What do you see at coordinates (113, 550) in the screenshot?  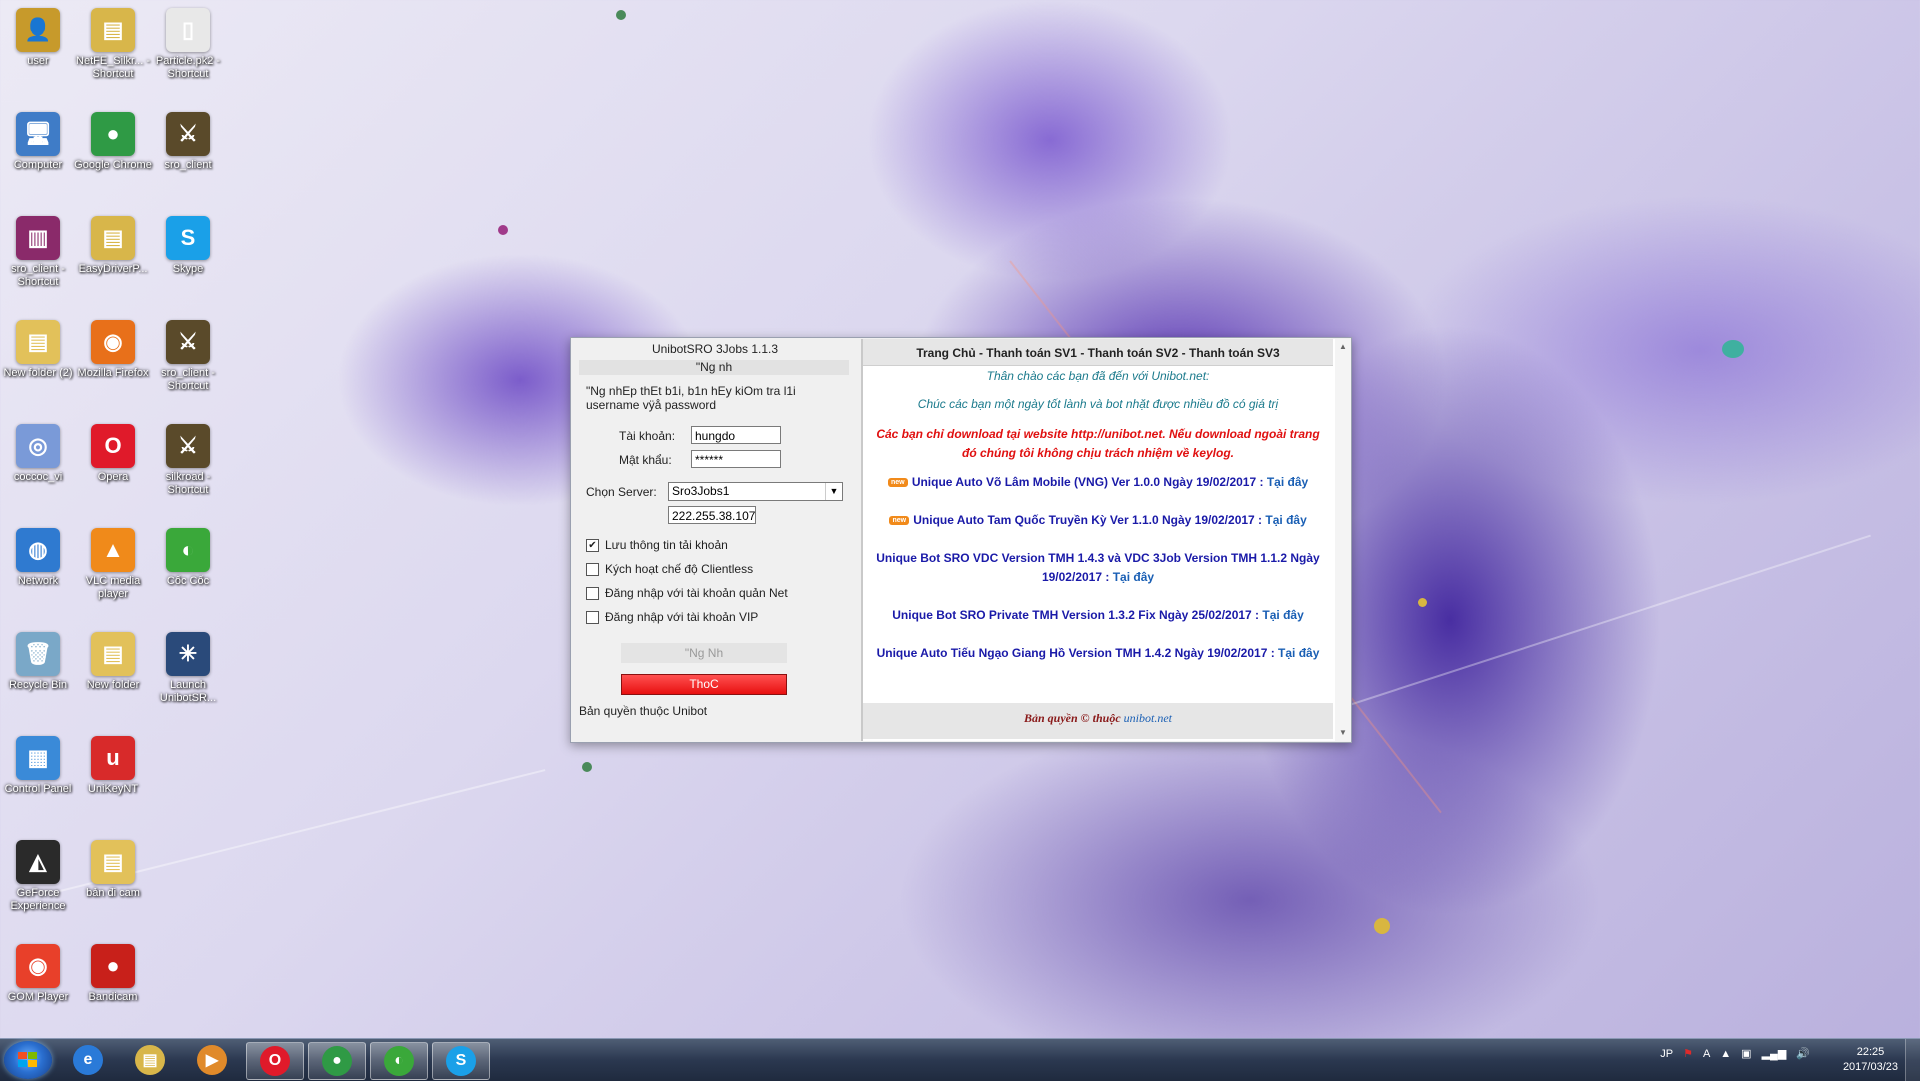 I see `app-icon: ▲` at bounding box center [113, 550].